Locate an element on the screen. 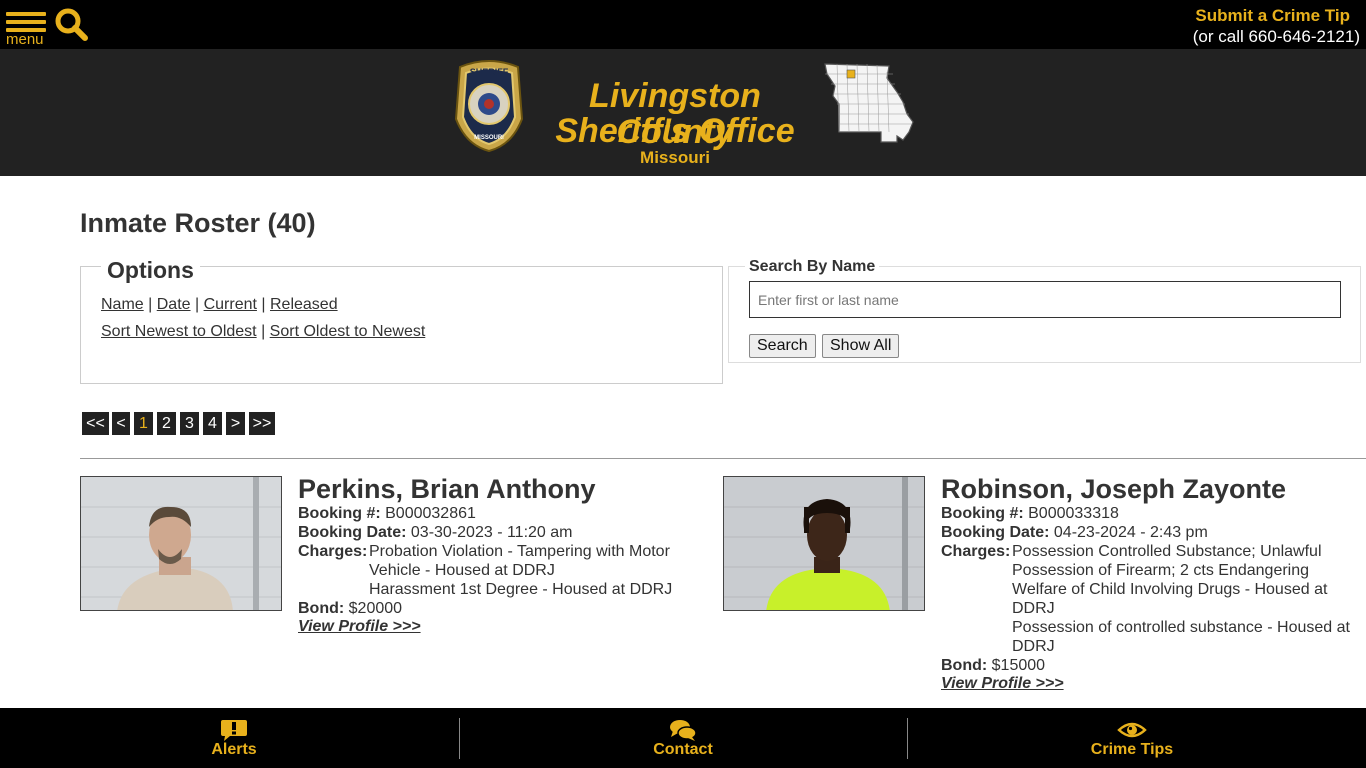  filter-links: Name | Date | Current | Released is located at coordinates (219, 304).